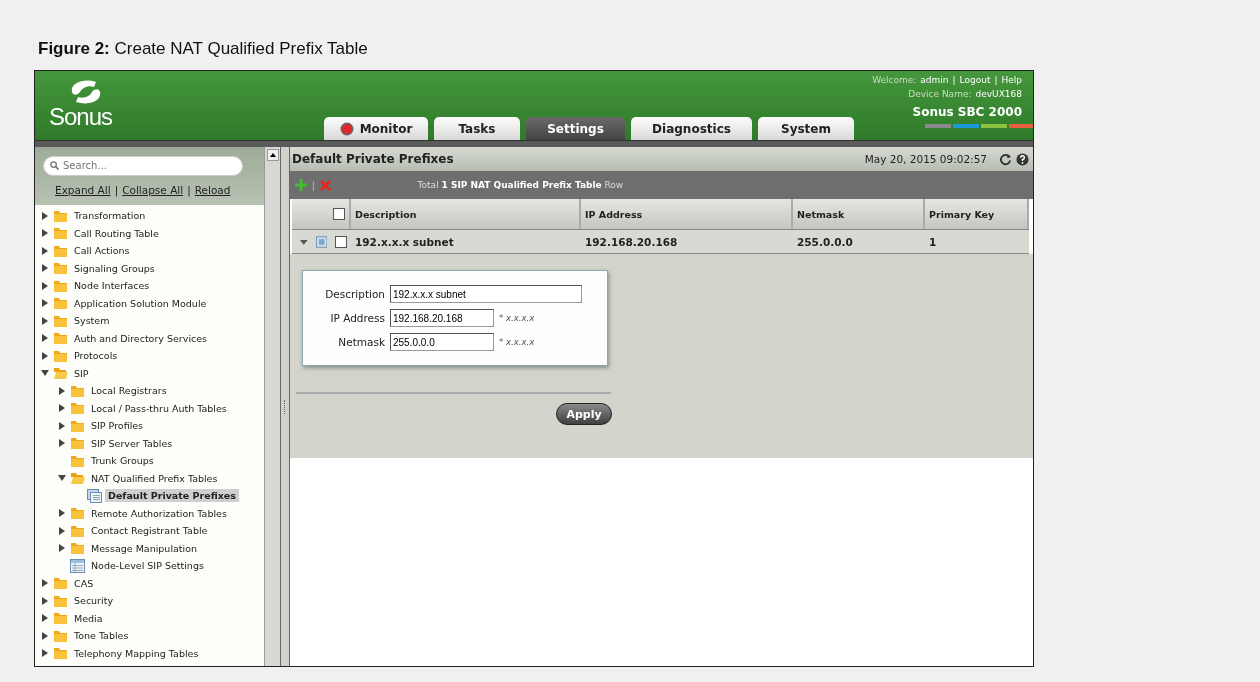 Image resolution: width=1260 pixels, height=682 pixels. Describe the element at coordinates (1005, 159) in the screenshot. I see `refresh-icon` at that location.